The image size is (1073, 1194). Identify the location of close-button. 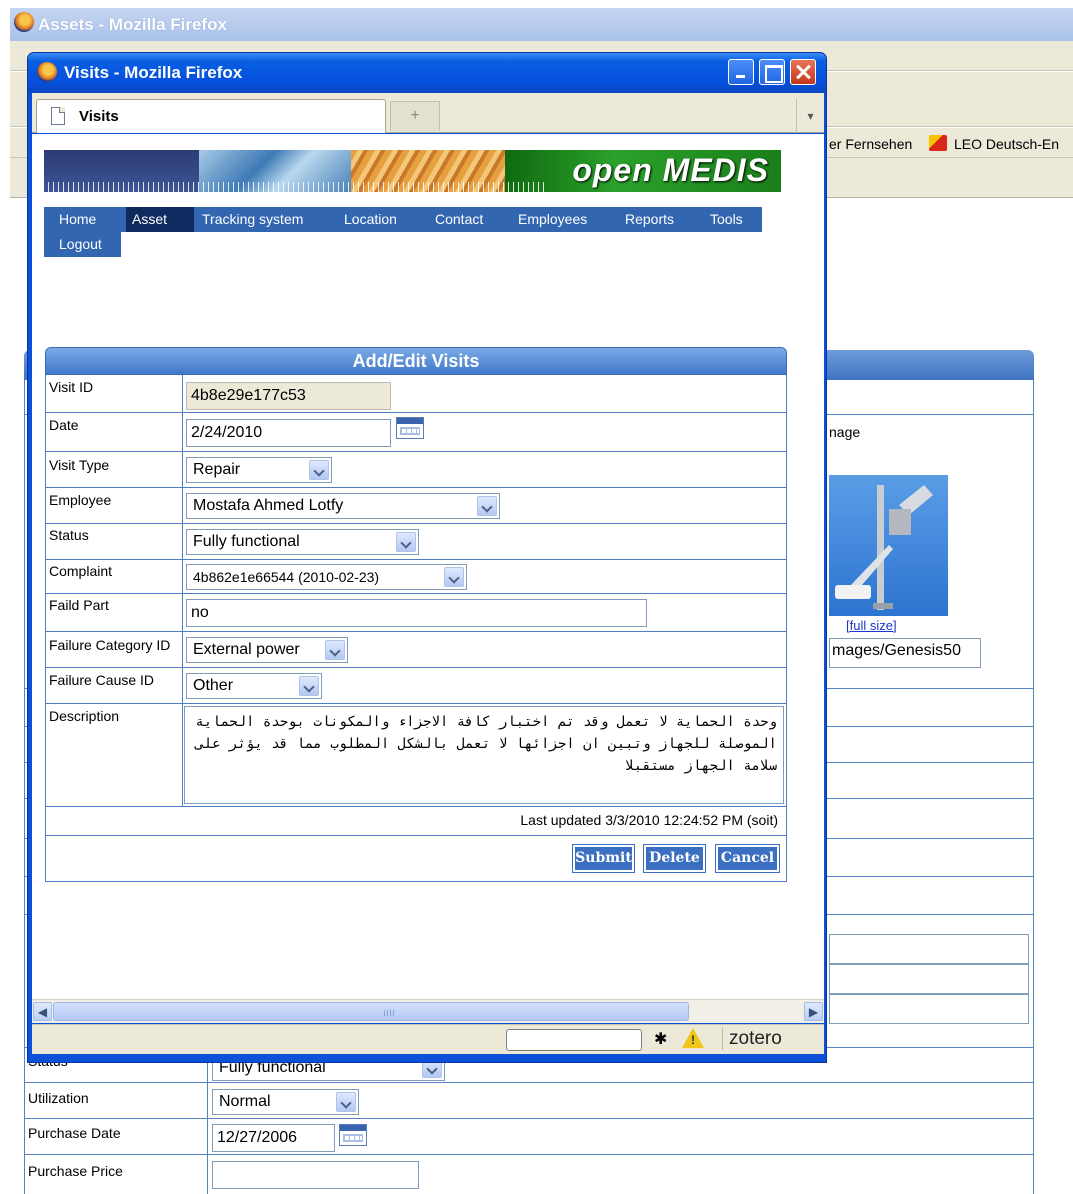
(803, 72).